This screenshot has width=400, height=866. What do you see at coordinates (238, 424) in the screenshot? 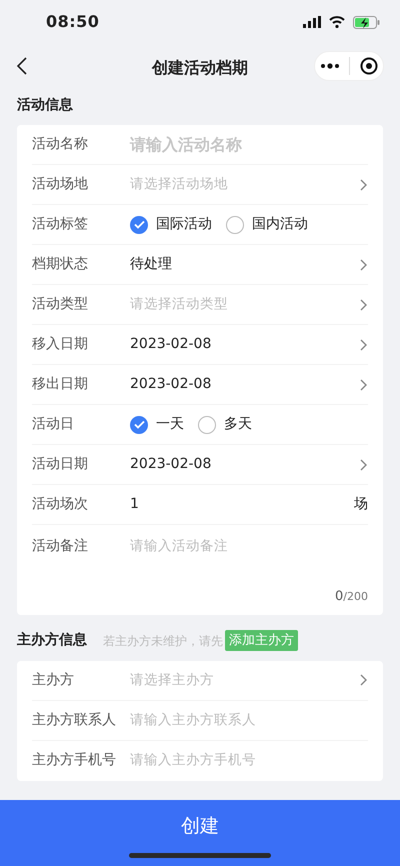
I see `option-label: 多天` at bounding box center [238, 424].